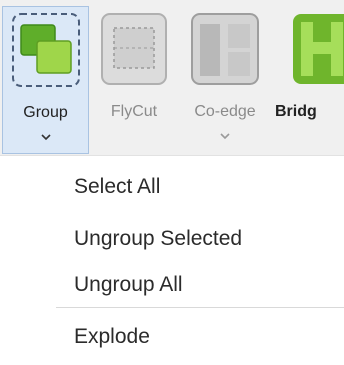 The width and height of the screenshot is (344, 365). I want to click on group-icon, so click(45, 50).